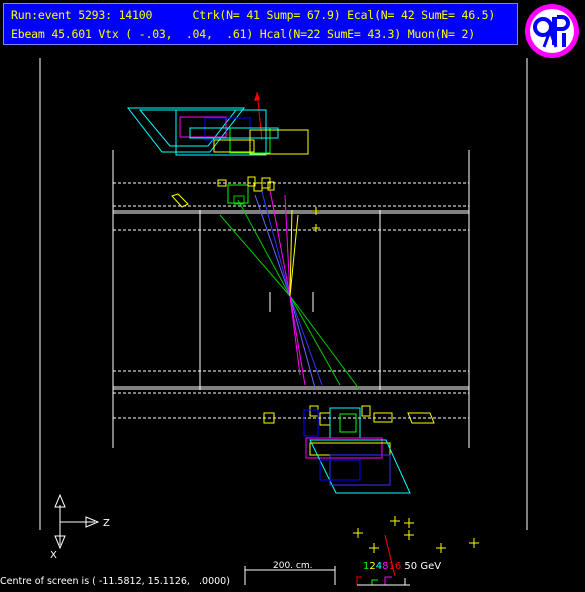  What do you see at coordinates (290, 290) in the screenshot?
I see `tracks` at bounding box center [290, 290].